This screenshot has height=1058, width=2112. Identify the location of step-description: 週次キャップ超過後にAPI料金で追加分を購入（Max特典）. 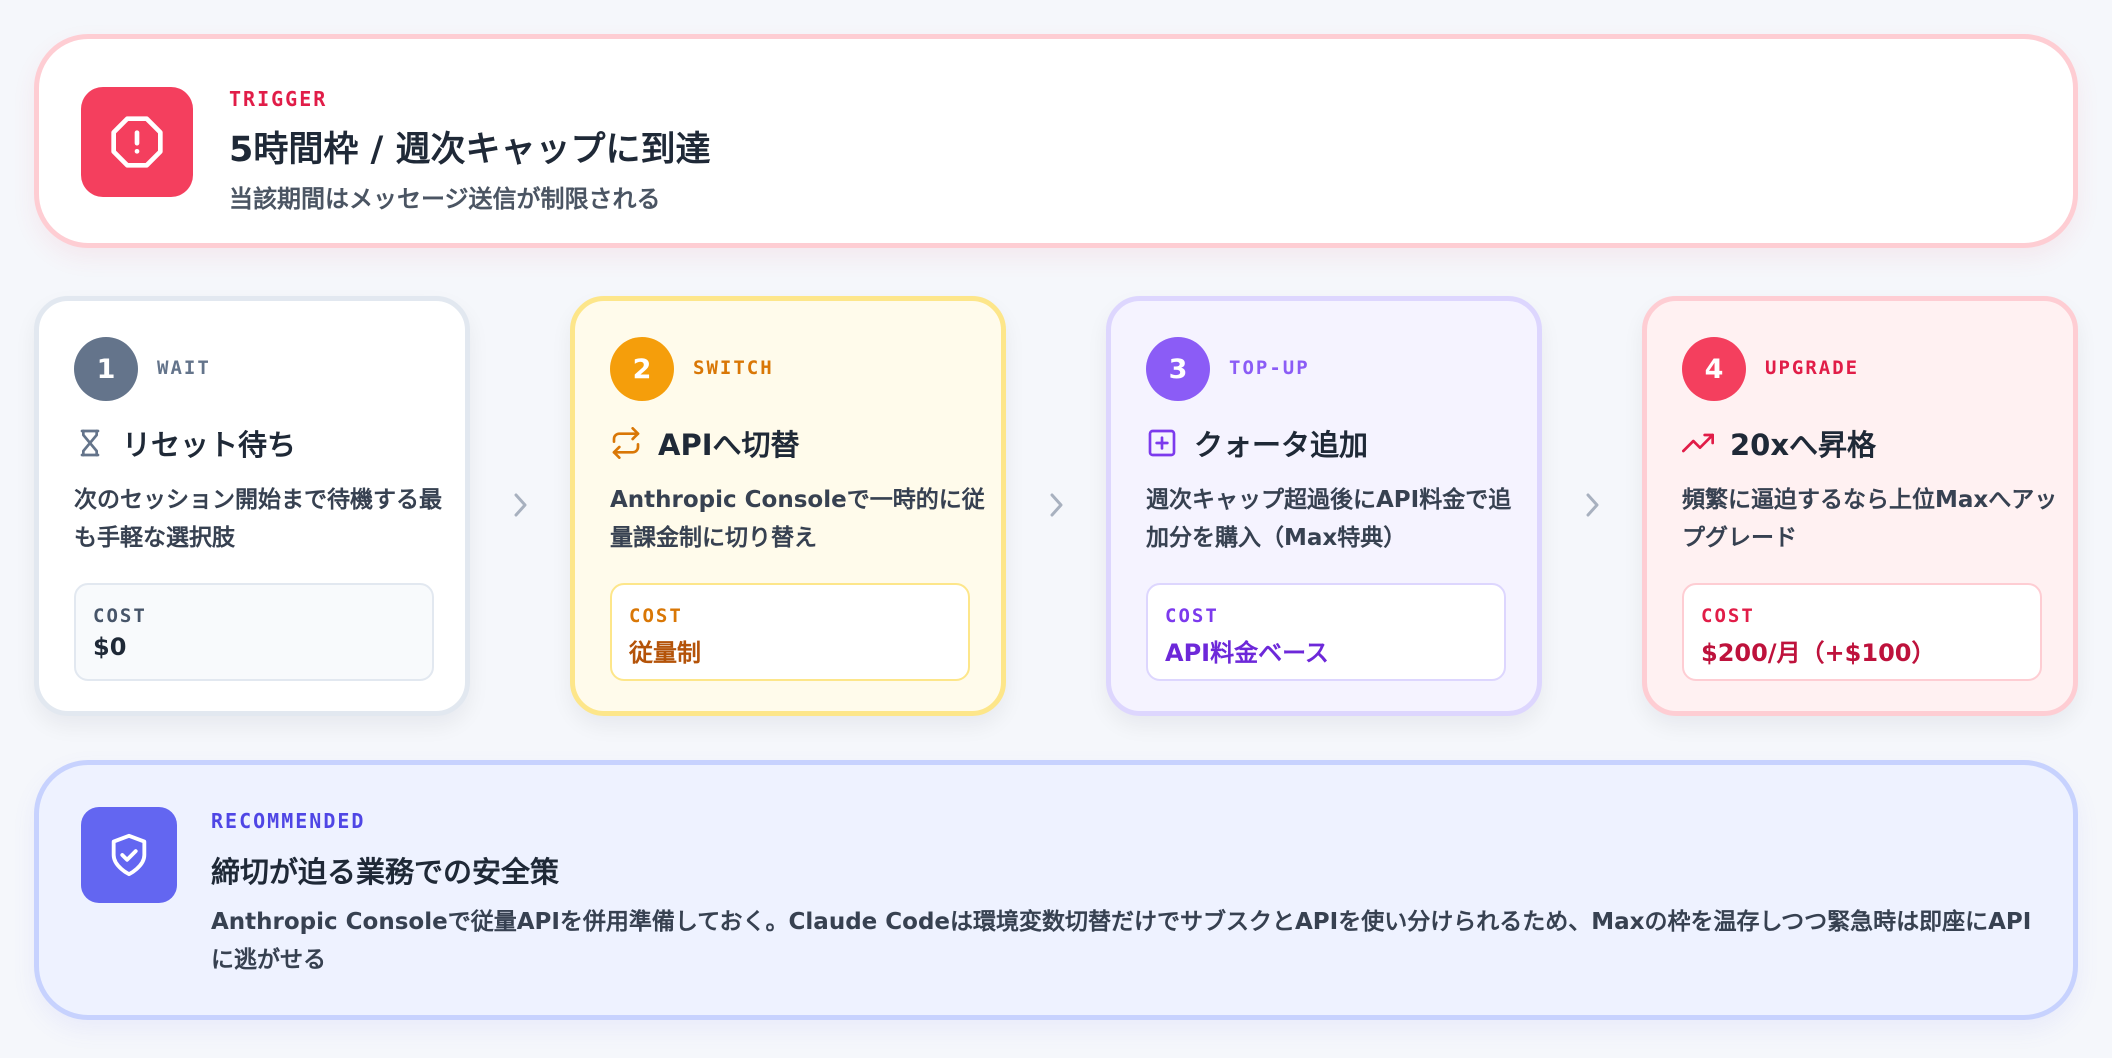
(1329, 519).